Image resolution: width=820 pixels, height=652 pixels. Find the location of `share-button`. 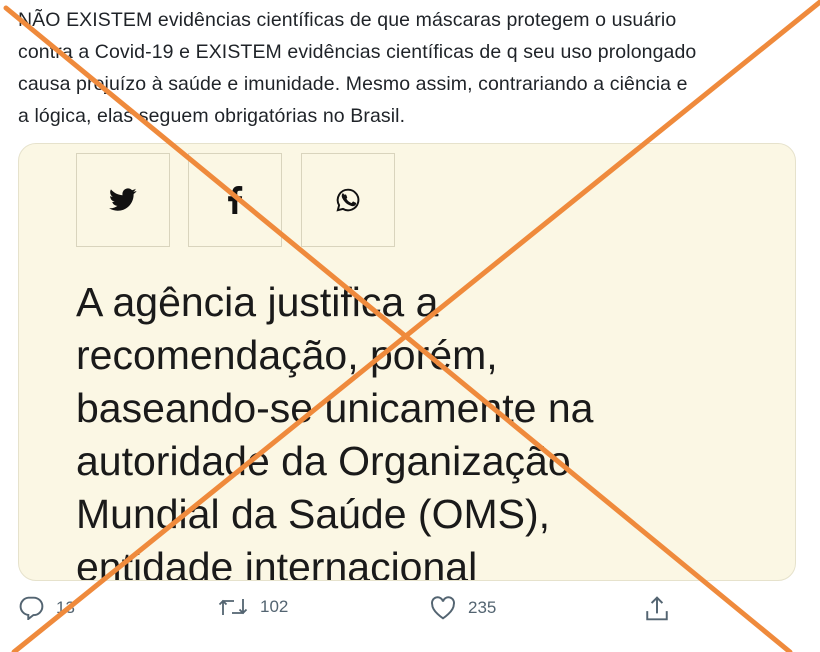

share-button is located at coordinates (657, 609).